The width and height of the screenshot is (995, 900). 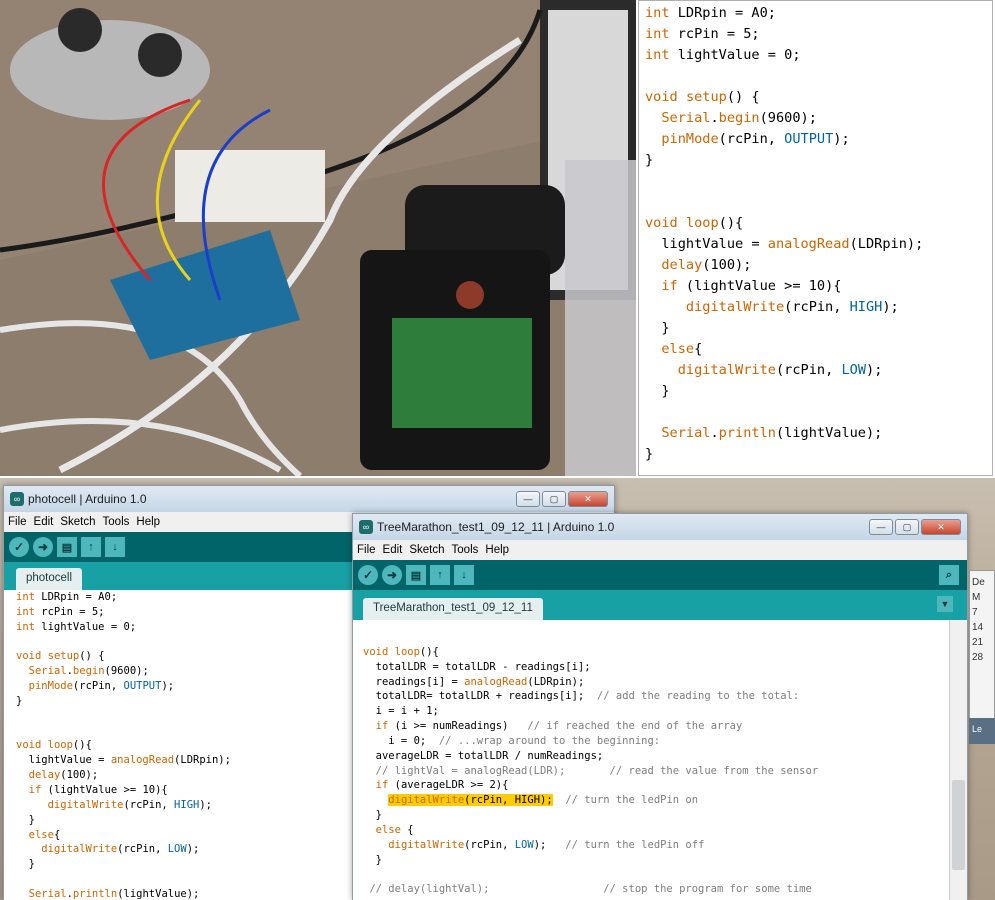 What do you see at coordinates (651, 756) in the screenshot?
I see `code-line: averageLDR = totalLDR / numReadings;` at bounding box center [651, 756].